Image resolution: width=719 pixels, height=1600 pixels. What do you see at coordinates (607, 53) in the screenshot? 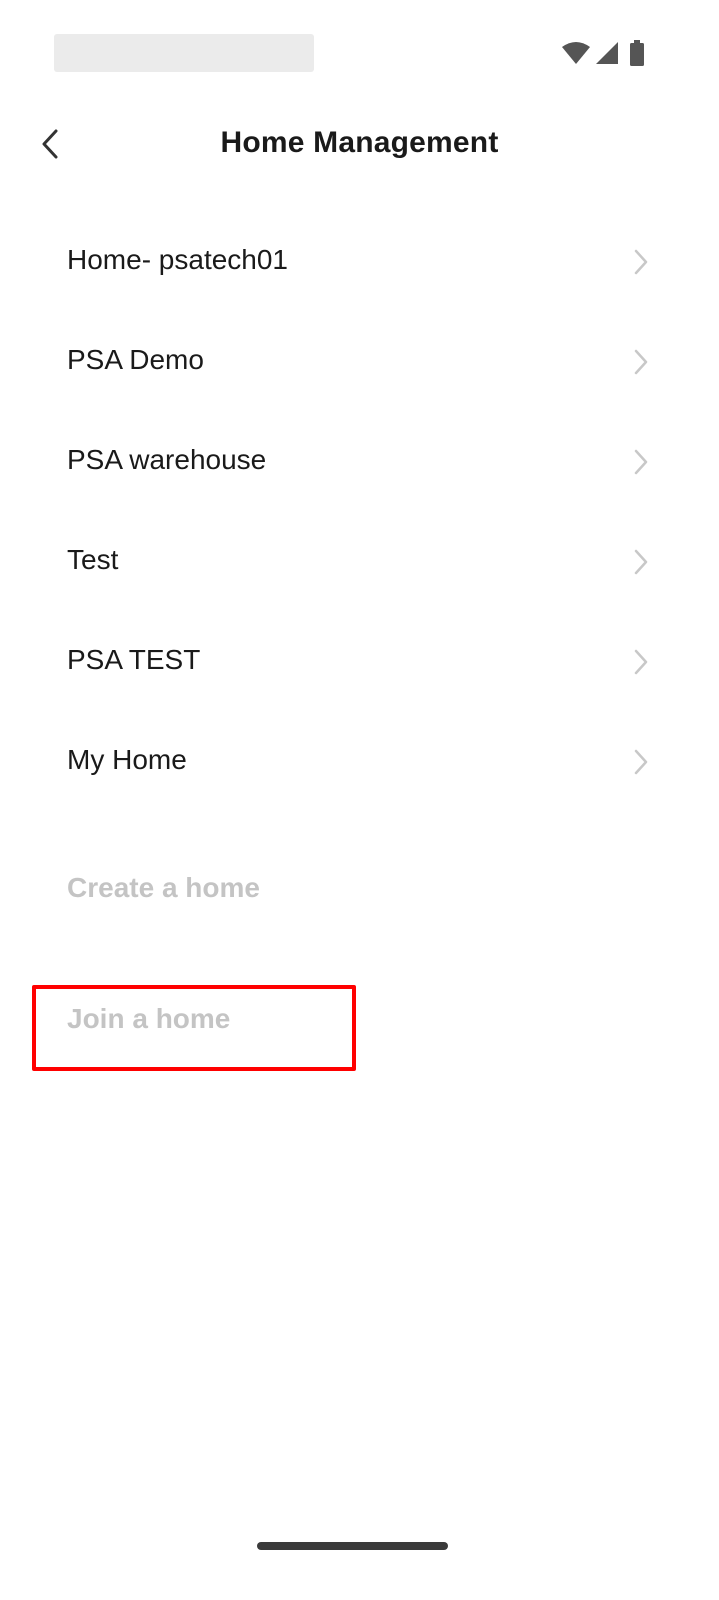
I see `cellular-signal-icon` at bounding box center [607, 53].